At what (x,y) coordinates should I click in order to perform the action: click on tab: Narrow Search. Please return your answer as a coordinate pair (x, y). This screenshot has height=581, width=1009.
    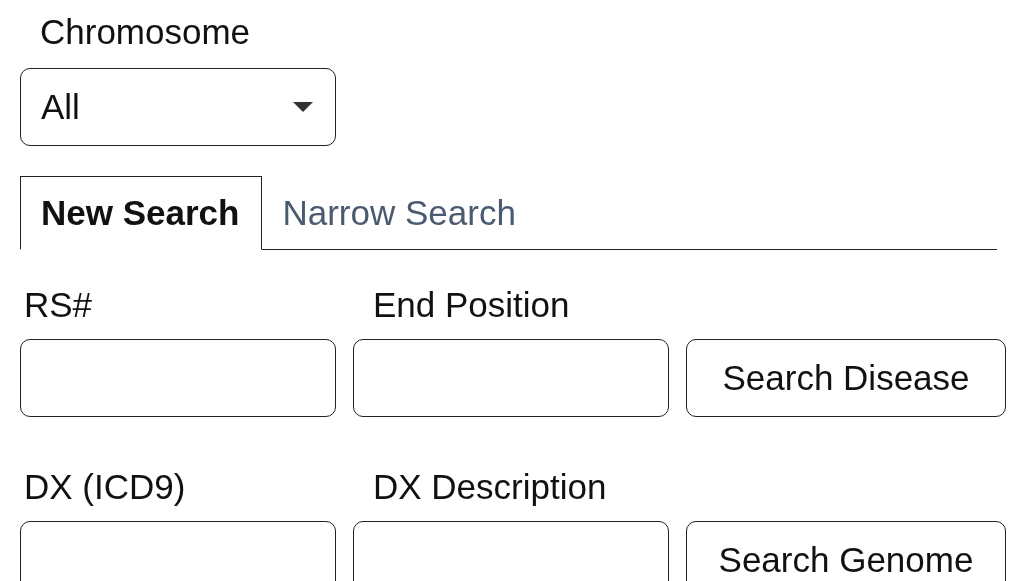
    Looking at the image, I should click on (400, 213).